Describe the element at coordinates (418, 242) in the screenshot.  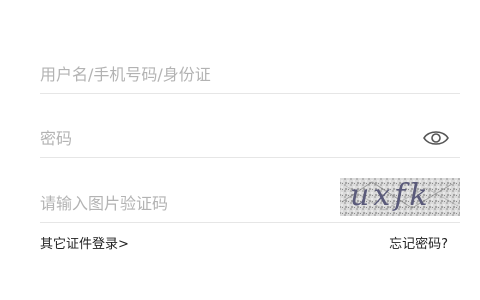
I see `forgot-password-link: 忘记密码?` at that location.